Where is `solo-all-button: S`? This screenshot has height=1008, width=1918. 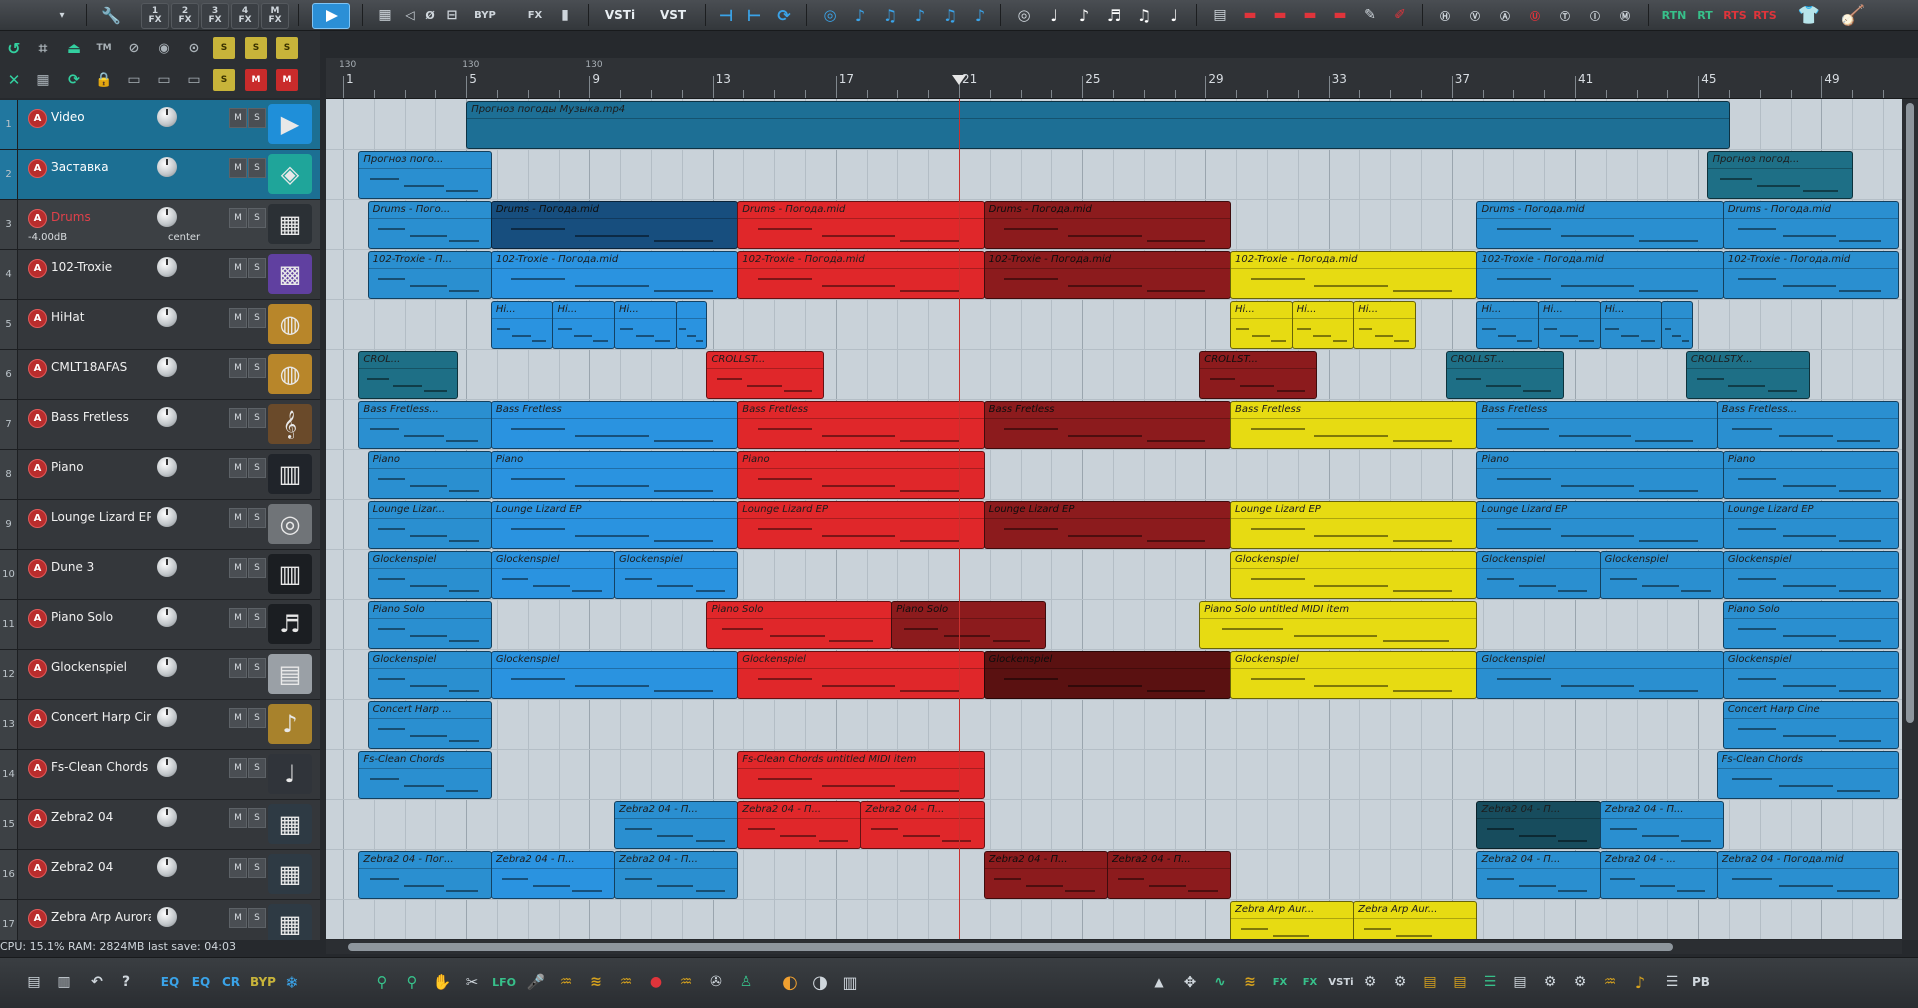 solo-all-button: S is located at coordinates (224, 48).